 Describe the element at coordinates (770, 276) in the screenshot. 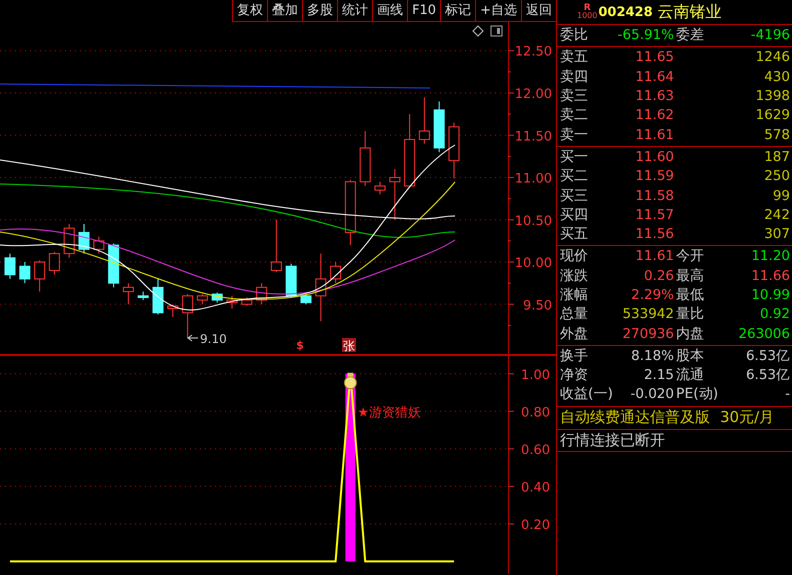

I see `field-value: 11.66` at that location.